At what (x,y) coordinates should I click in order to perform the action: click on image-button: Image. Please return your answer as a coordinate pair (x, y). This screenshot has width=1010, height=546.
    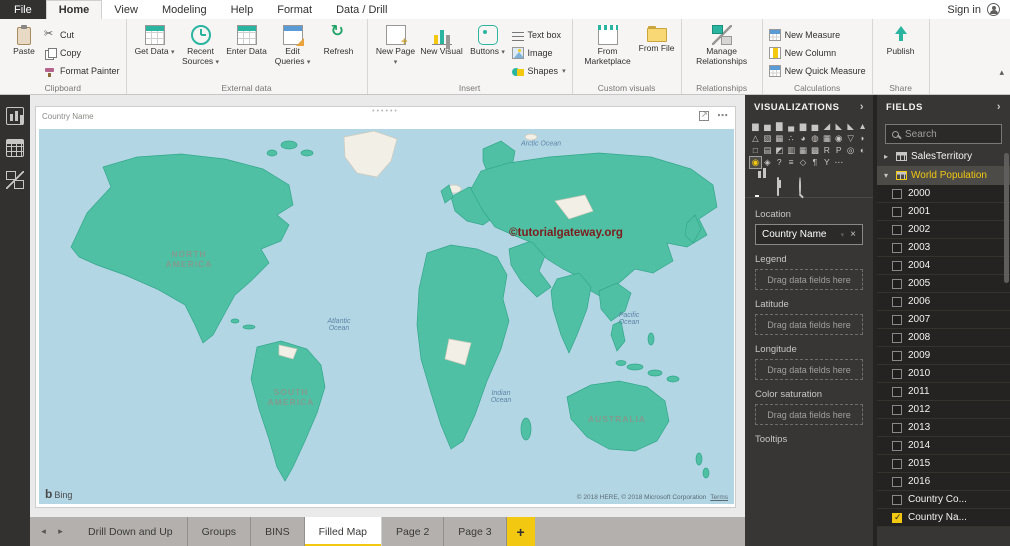
    Looking at the image, I should click on (538, 52).